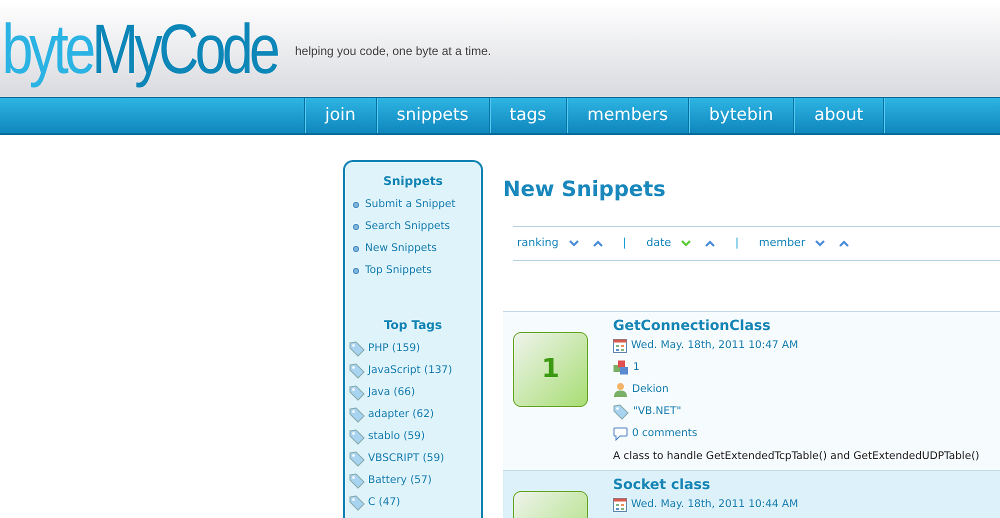 This screenshot has height=518, width=1000. What do you see at coordinates (714, 504) in the screenshot?
I see `snippet-date: Wed. May. 18th, 2011 10:44 AM` at bounding box center [714, 504].